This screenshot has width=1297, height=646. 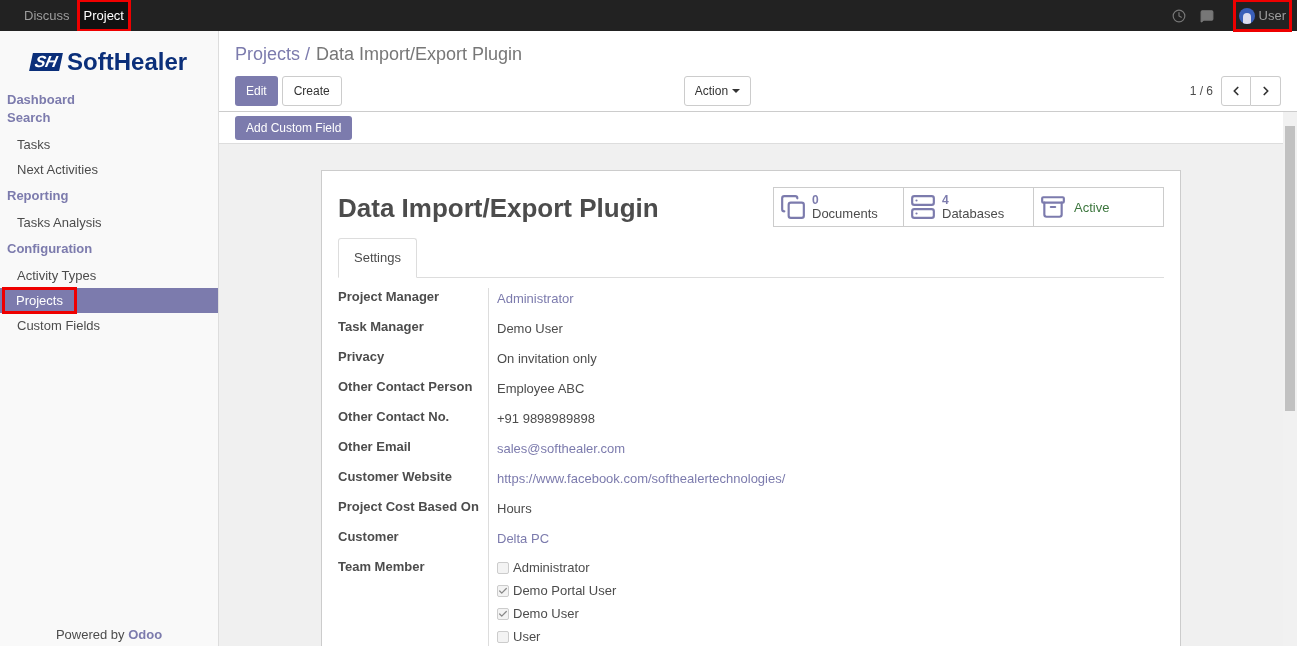 I want to click on next-button, so click(x=1266, y=91).